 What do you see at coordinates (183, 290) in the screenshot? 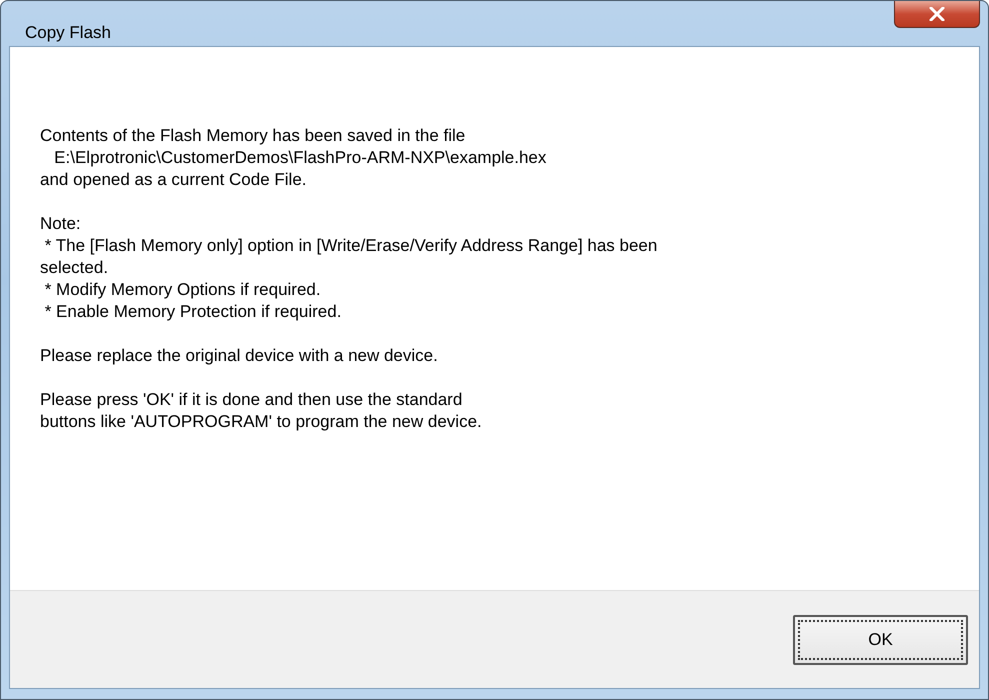
I see `message-text: * Modify Memory Options if required.` at bounding box center [183, 290].